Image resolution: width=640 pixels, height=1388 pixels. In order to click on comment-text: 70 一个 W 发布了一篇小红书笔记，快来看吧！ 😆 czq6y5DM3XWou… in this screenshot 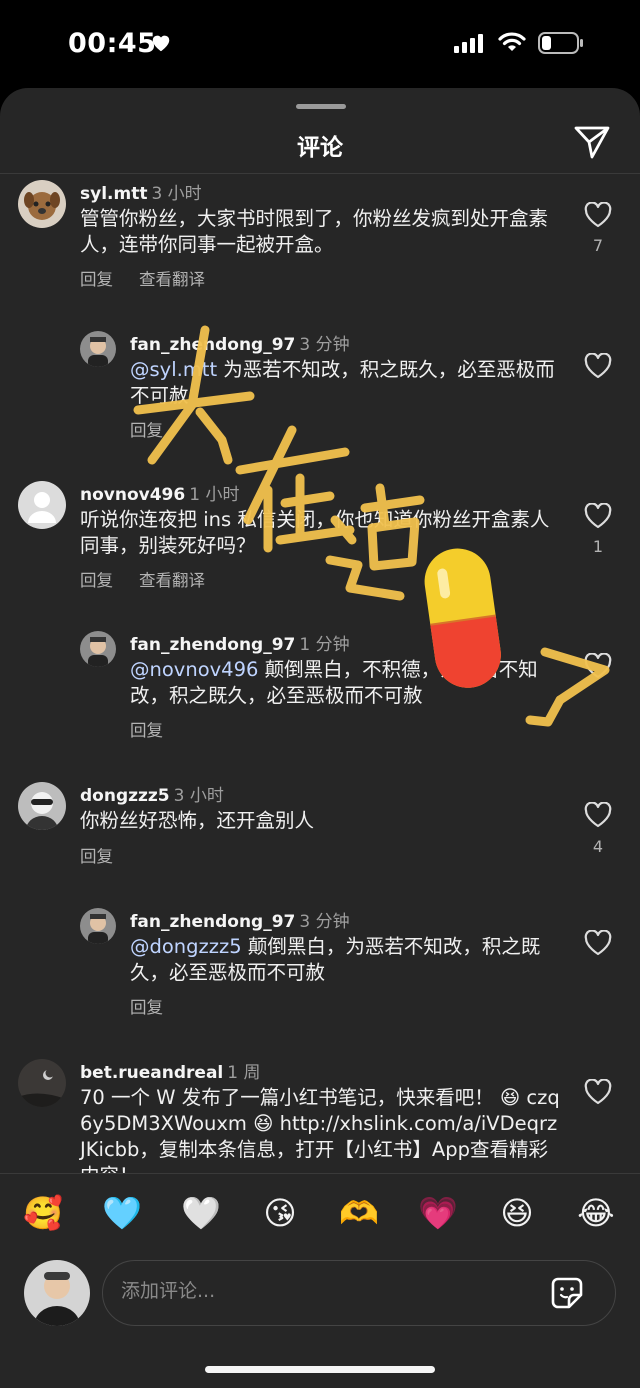, I will do `click(320, 1129)`.